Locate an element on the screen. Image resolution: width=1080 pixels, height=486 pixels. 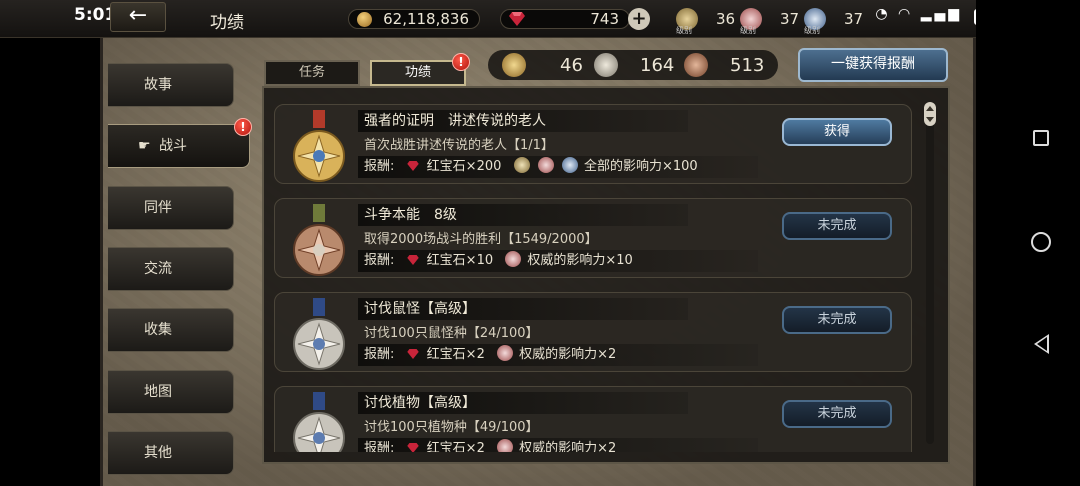
scrollbar-track is located at coordinates (930, 274).